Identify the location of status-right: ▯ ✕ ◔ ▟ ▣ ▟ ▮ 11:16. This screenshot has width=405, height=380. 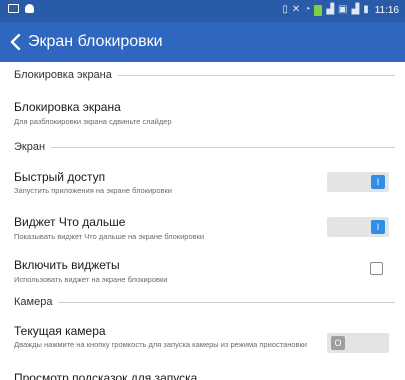
(340, 10).